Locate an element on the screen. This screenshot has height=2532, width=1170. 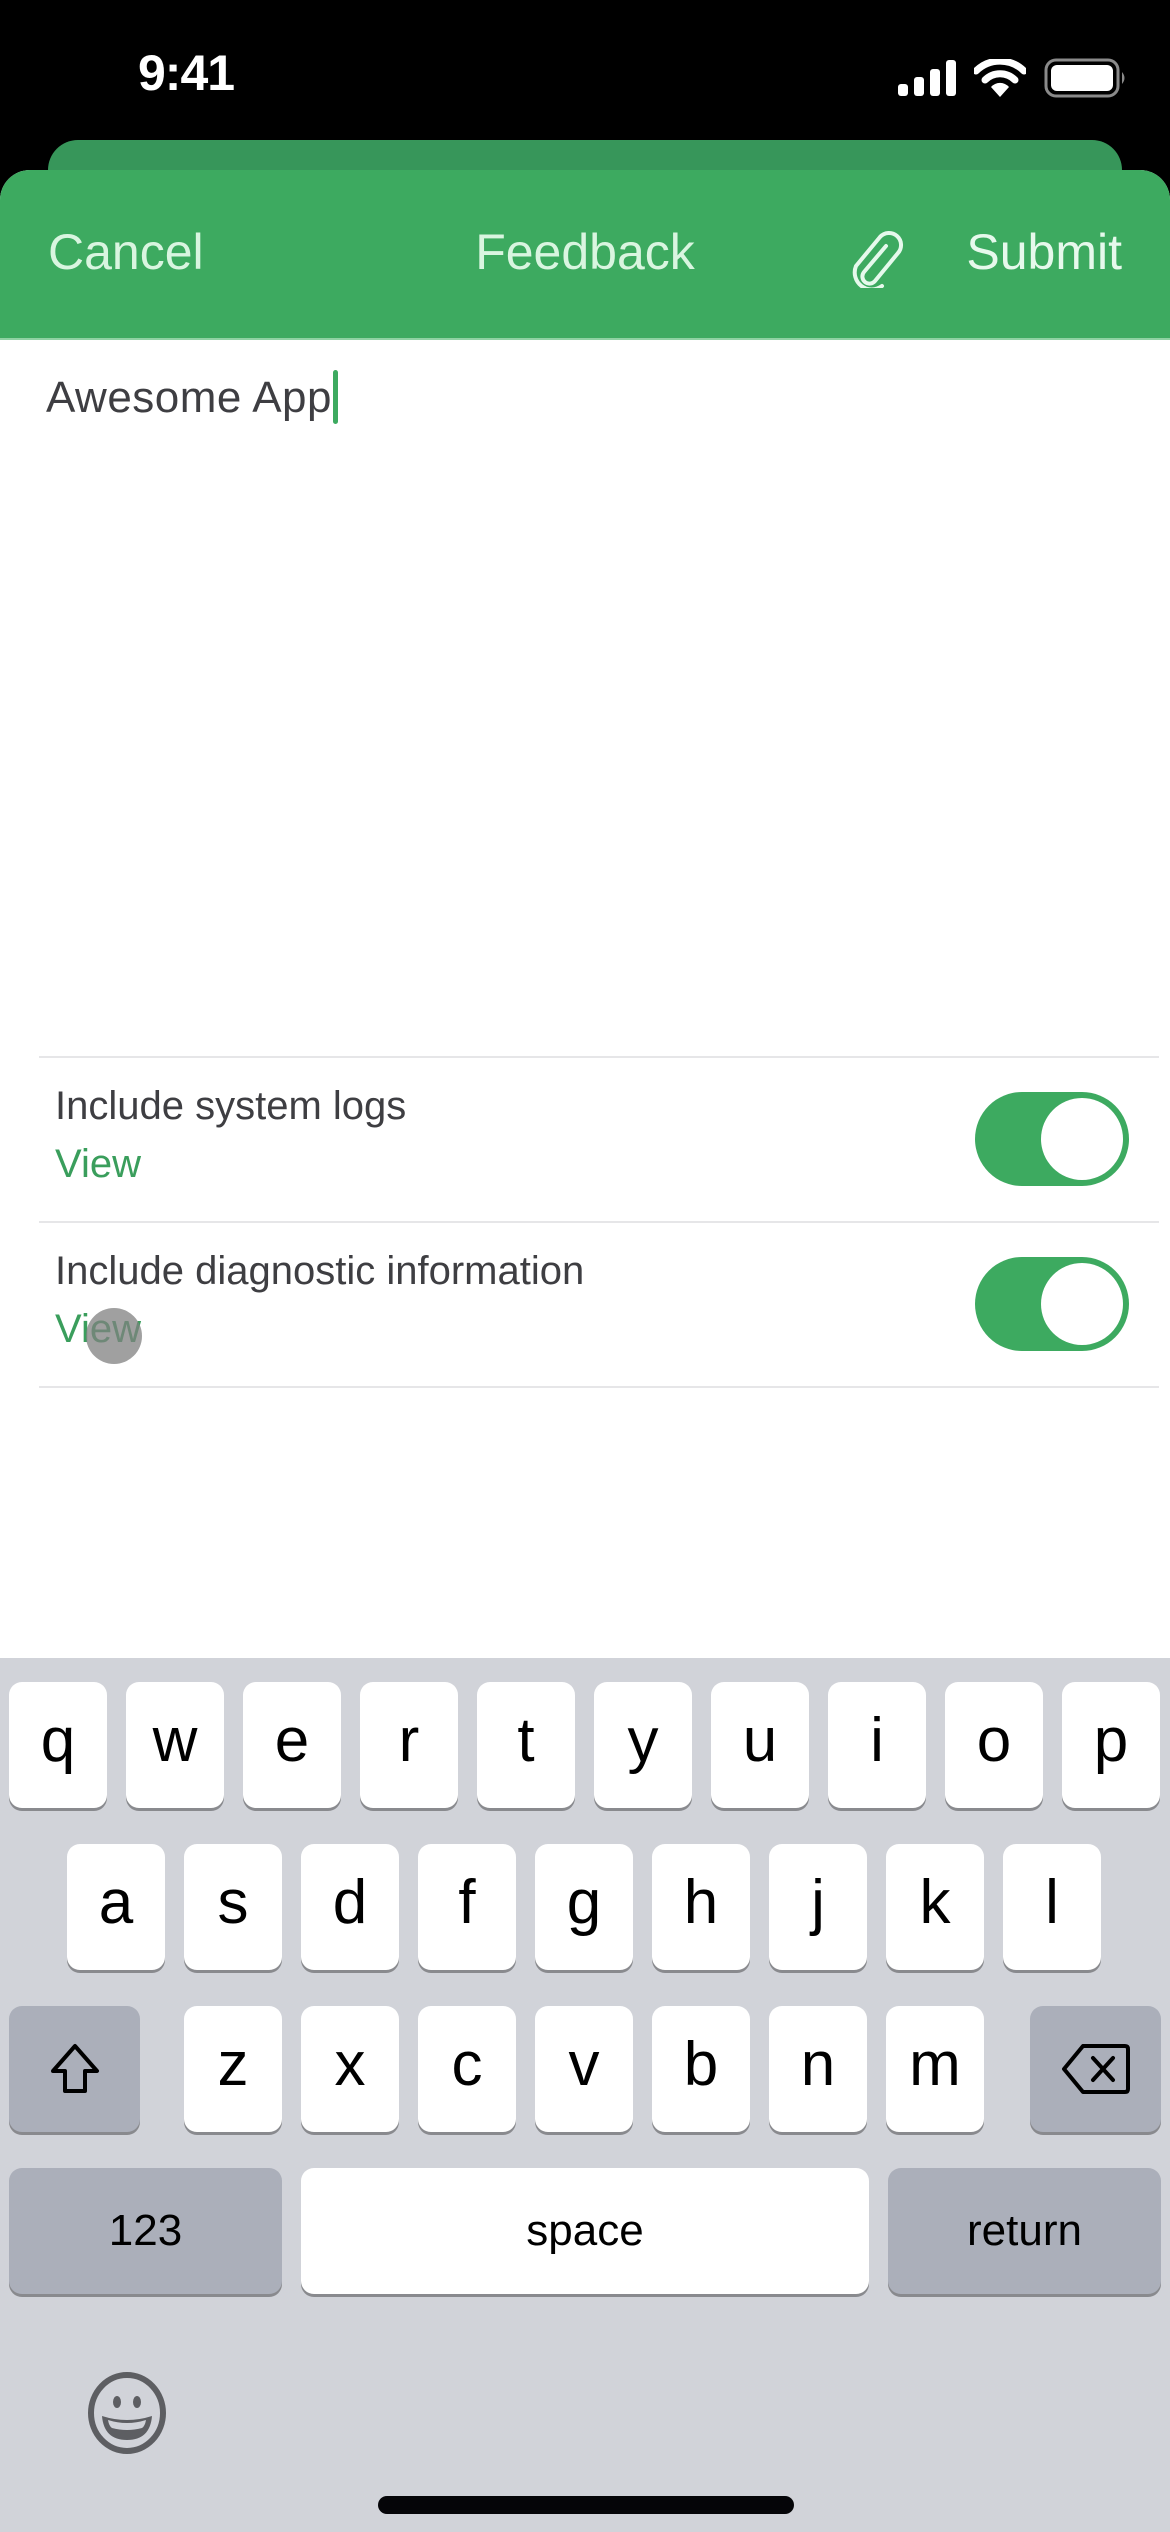
key-y: y is located at coordinates (643, 1745).